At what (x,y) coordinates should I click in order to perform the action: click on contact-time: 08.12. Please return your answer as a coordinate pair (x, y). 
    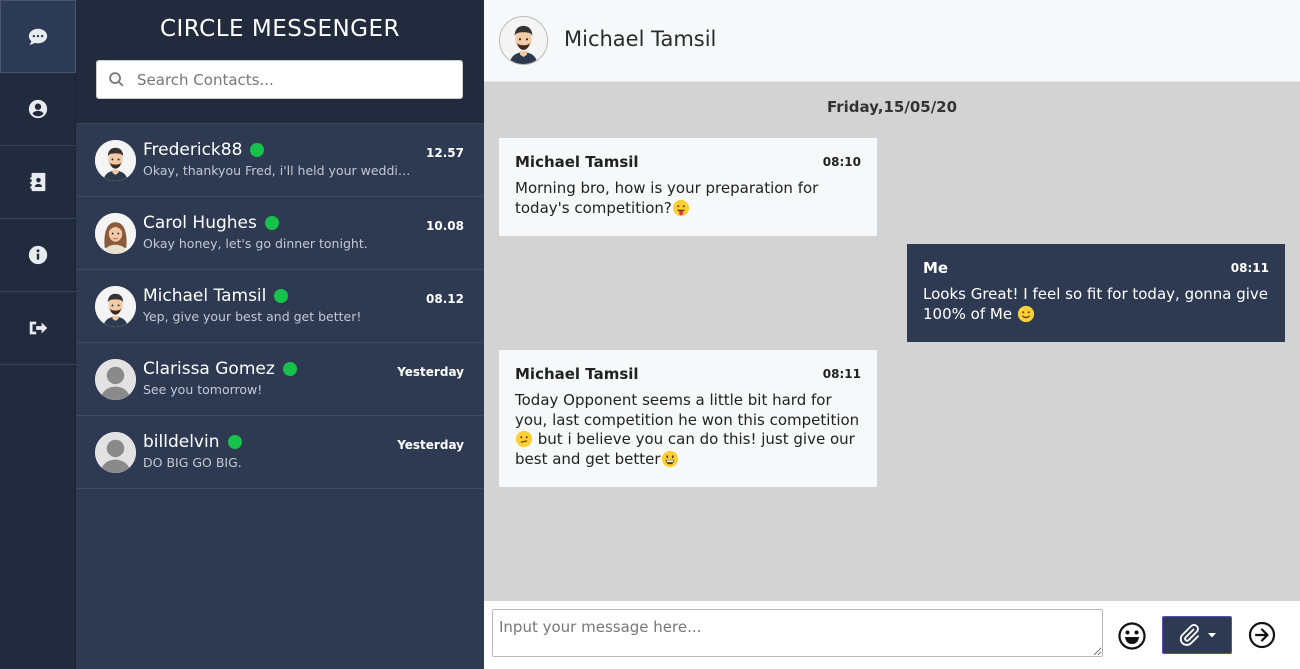
    Looking at the image, I should click on (445, 299).